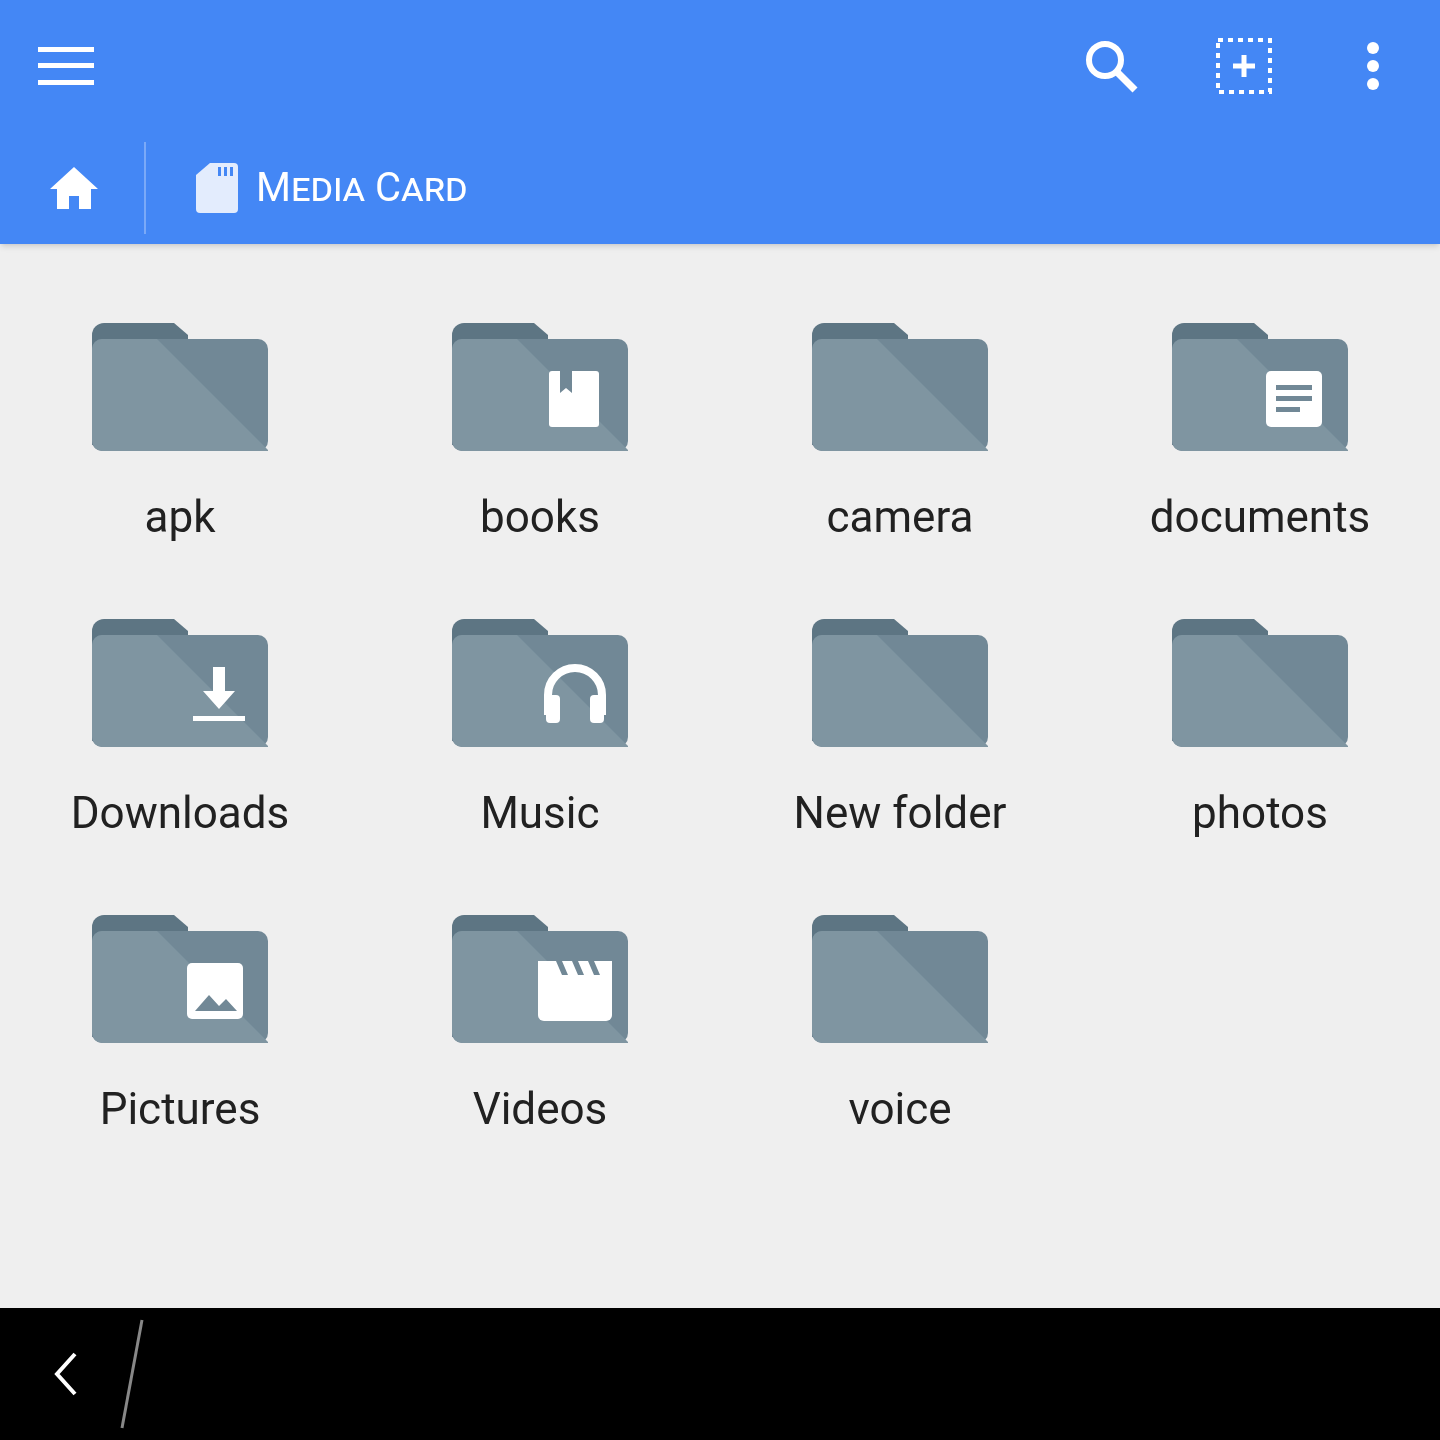  I want to click on download-icon, so click(219, 694).